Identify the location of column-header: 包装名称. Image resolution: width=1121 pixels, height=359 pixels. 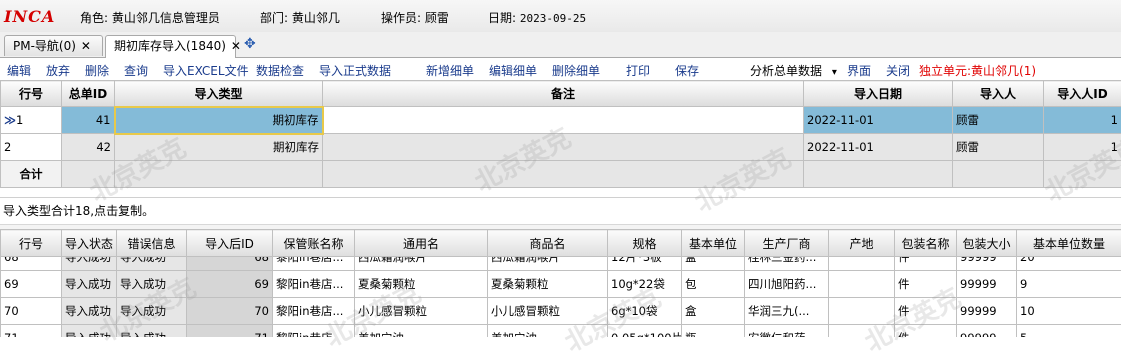
(926, 243).